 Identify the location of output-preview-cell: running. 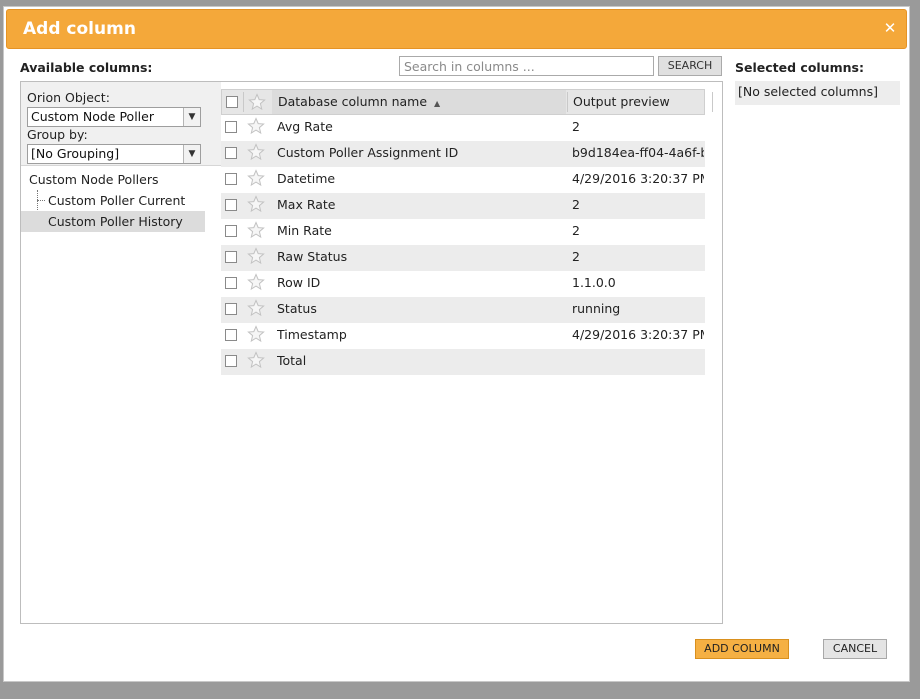
(596, 308).